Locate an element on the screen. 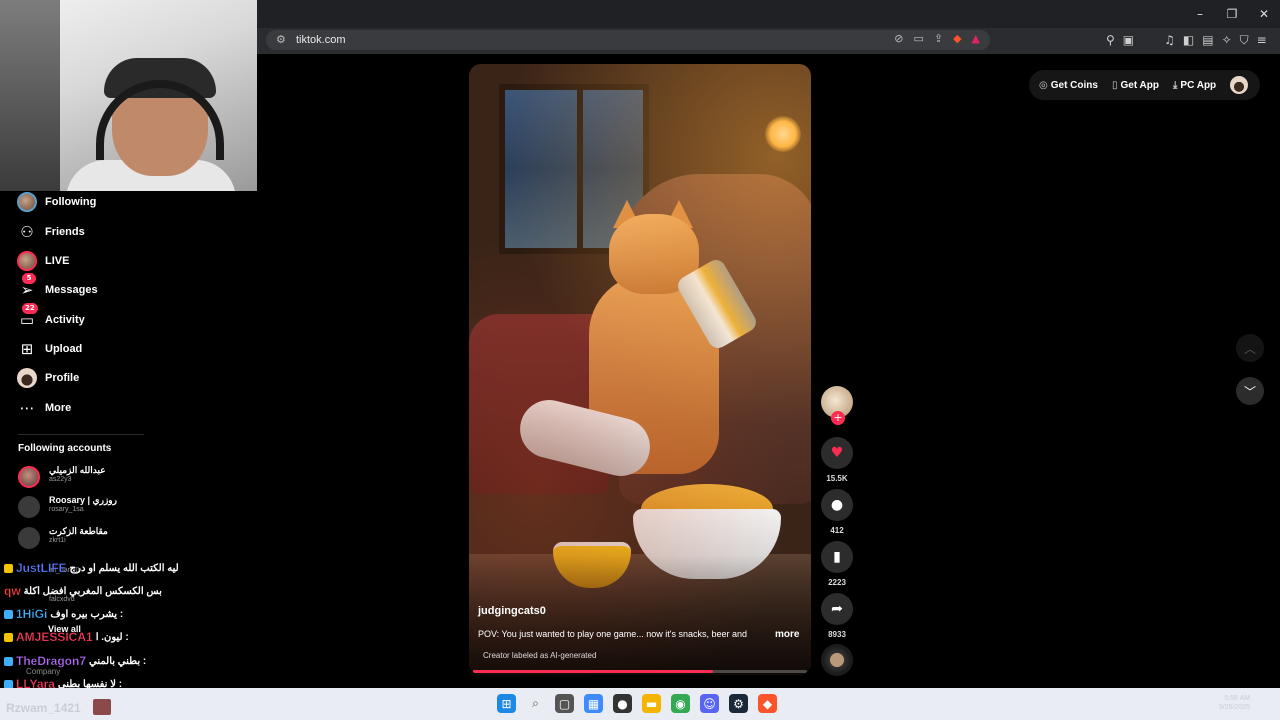 This screenshot has height=720, width=1280. task-view-icon: ▢ is located at coordinates (564, 703).